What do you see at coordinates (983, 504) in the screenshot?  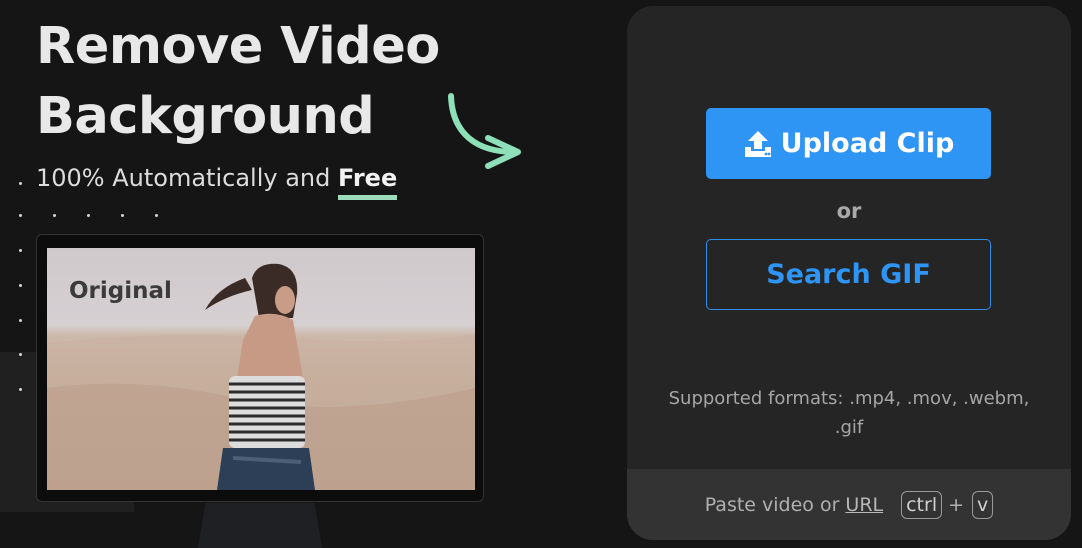 I see `v-key: v` at bounding box center [983, 504].